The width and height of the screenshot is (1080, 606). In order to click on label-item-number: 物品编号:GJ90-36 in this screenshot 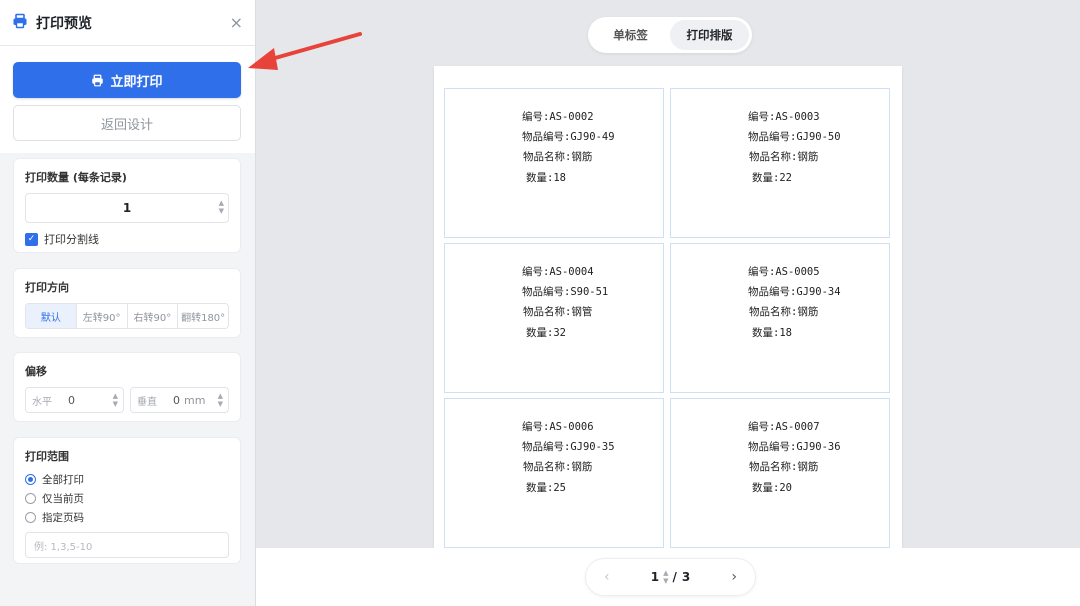, I will do `click(794, 447)`.